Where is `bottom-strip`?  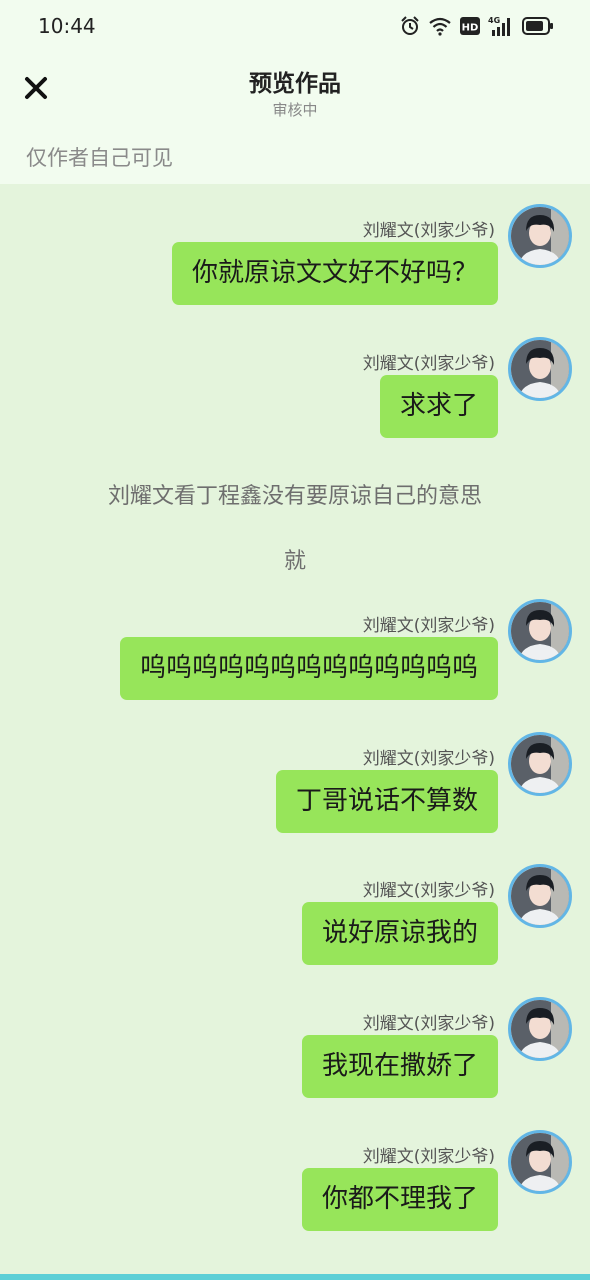
bottom-strip is located at coordinates (295, 1277).